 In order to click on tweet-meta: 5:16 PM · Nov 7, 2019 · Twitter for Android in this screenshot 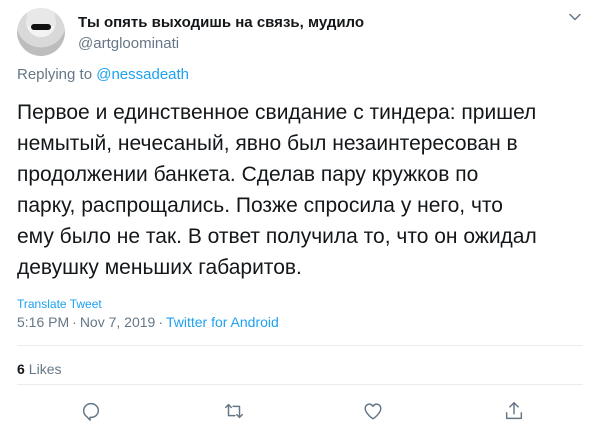, I will do `click(148, 322)`.